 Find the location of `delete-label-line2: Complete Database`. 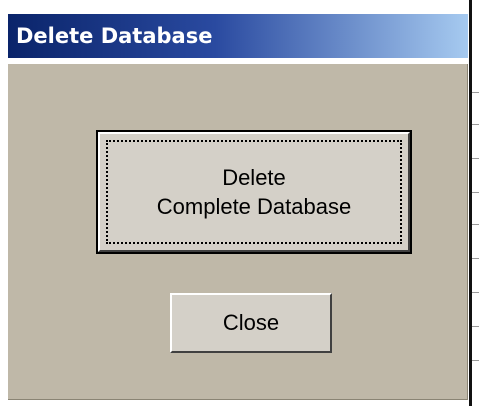

delete-label-line2: Complete Database is located at coordinates (254, 206).